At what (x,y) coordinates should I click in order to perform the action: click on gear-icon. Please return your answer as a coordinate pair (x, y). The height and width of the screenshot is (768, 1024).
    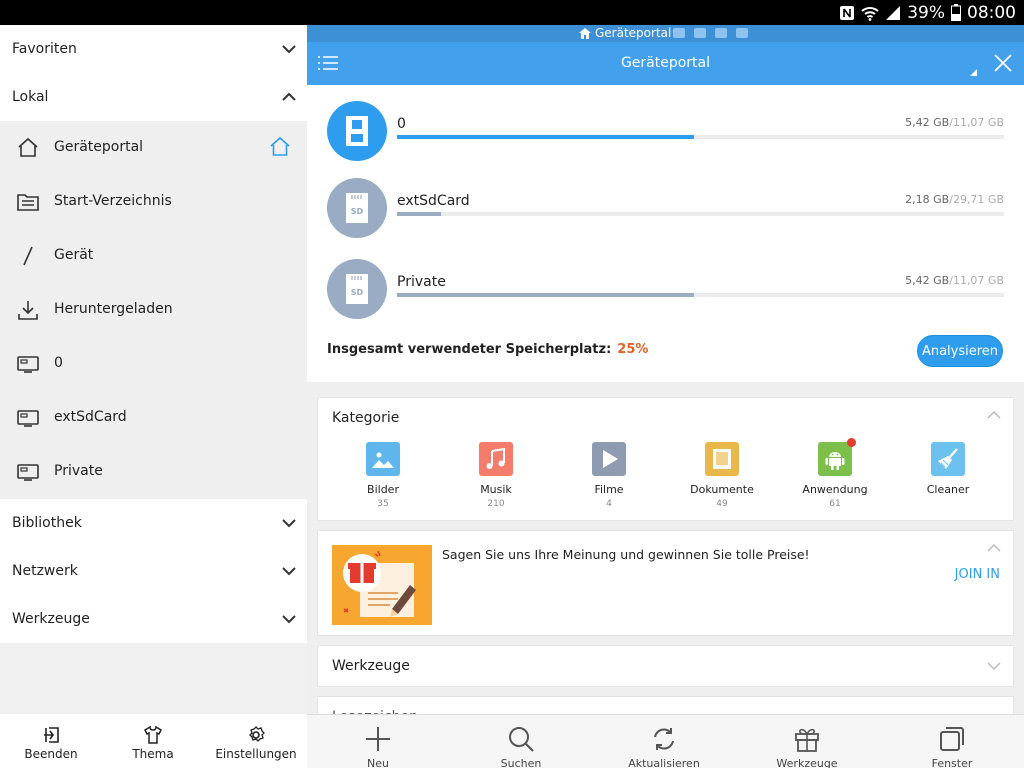
    Looking at the image, I should click on (257, 734).